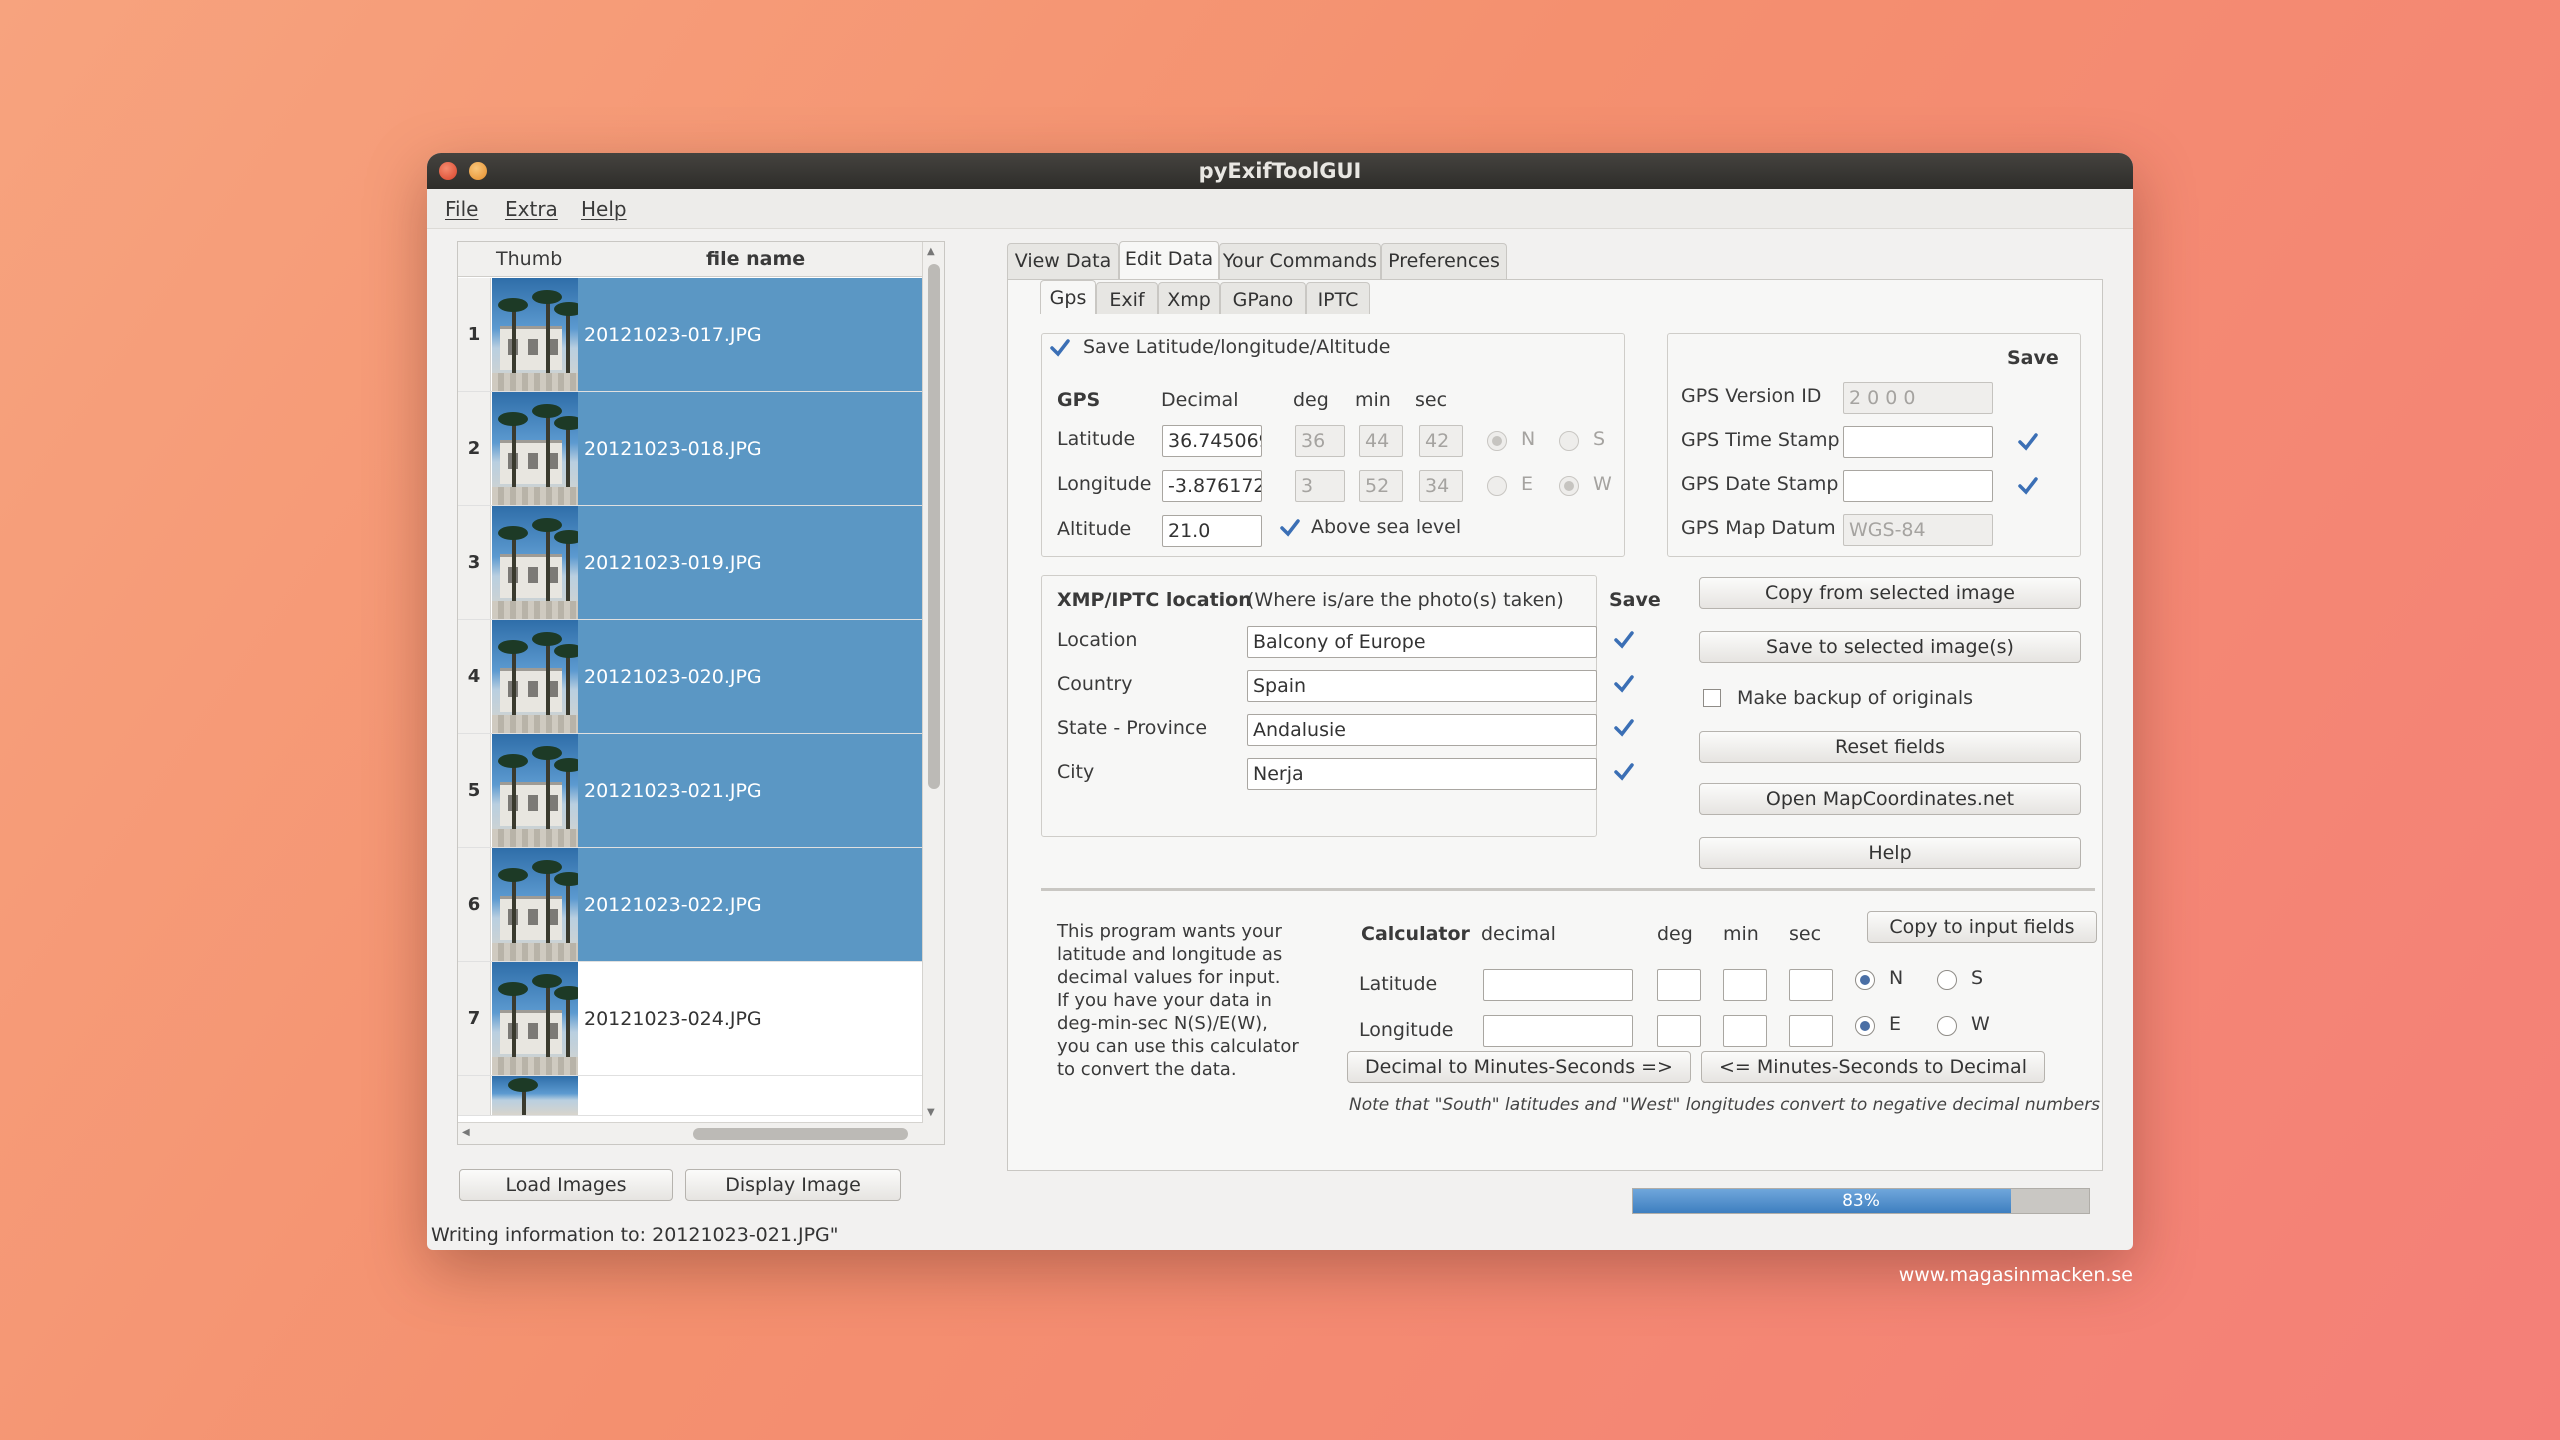 The height and width of the screenshot is (1440, 2560). What do you see at coordinates (474, 1018) in the screenshot?
I see `row-number: 7` at bounding box center [474, 1018].